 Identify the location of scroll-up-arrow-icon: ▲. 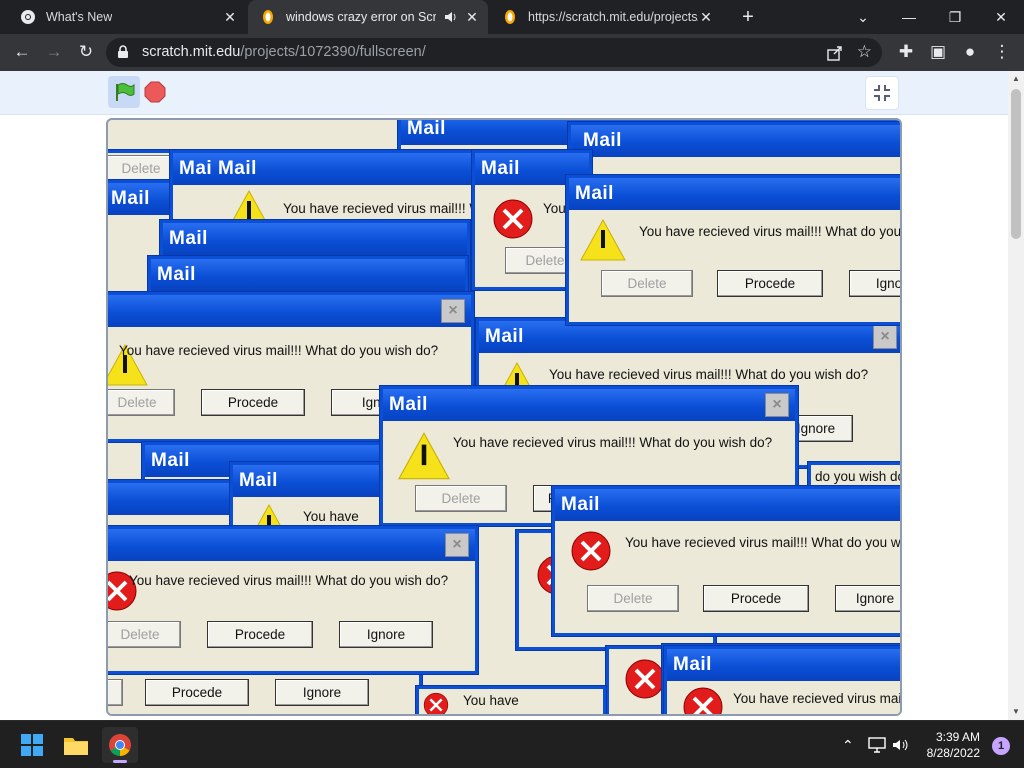
(1016, 79).